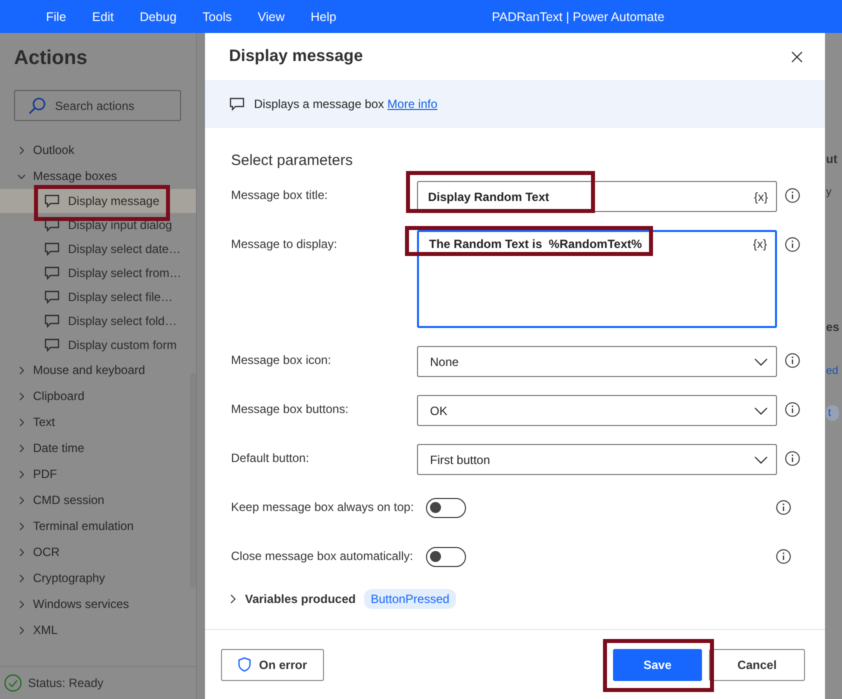 The width and height of the screenshot is (842, 699). Describe the element at coordinates (13, 683) in the screenshot. I see `check-circle-icon` at that location.